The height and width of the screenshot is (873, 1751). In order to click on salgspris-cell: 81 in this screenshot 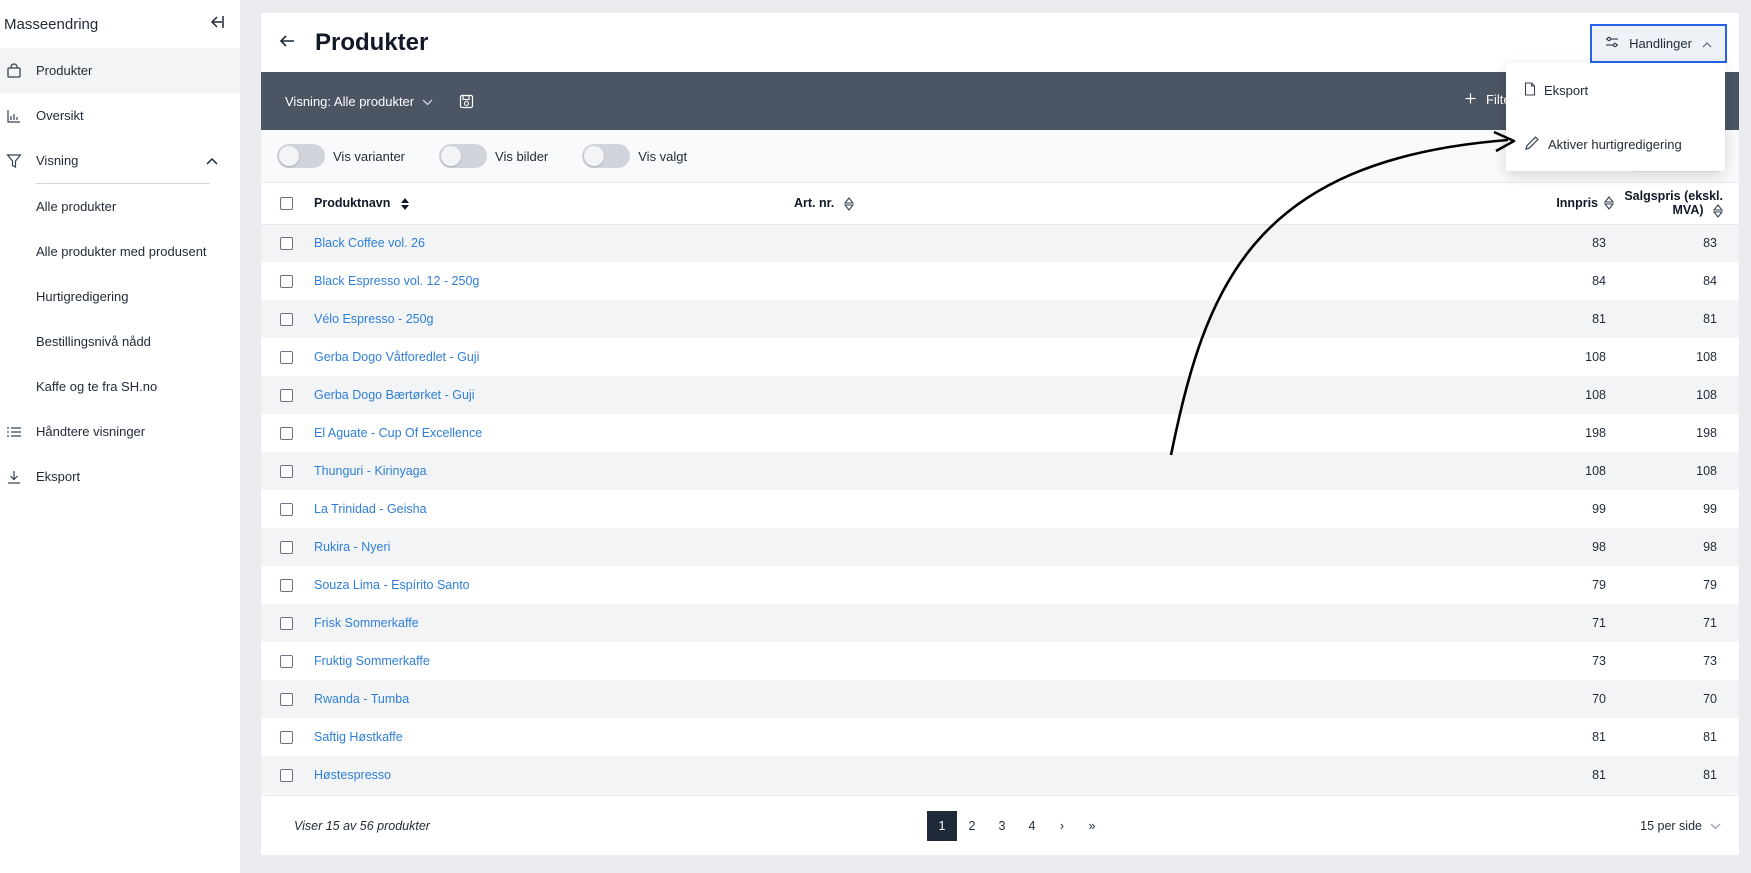, I will do `click(1676, 775)`.